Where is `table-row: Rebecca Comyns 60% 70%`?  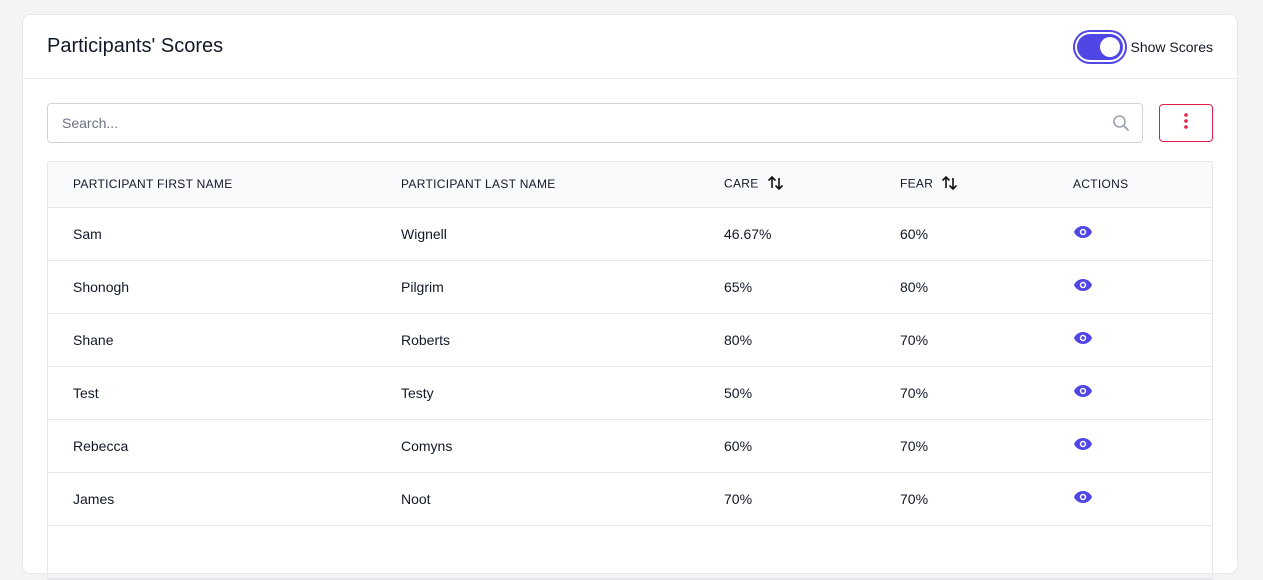
table-row: Rebecca Comyns 60% 70% is located at coordinates (630, 446).